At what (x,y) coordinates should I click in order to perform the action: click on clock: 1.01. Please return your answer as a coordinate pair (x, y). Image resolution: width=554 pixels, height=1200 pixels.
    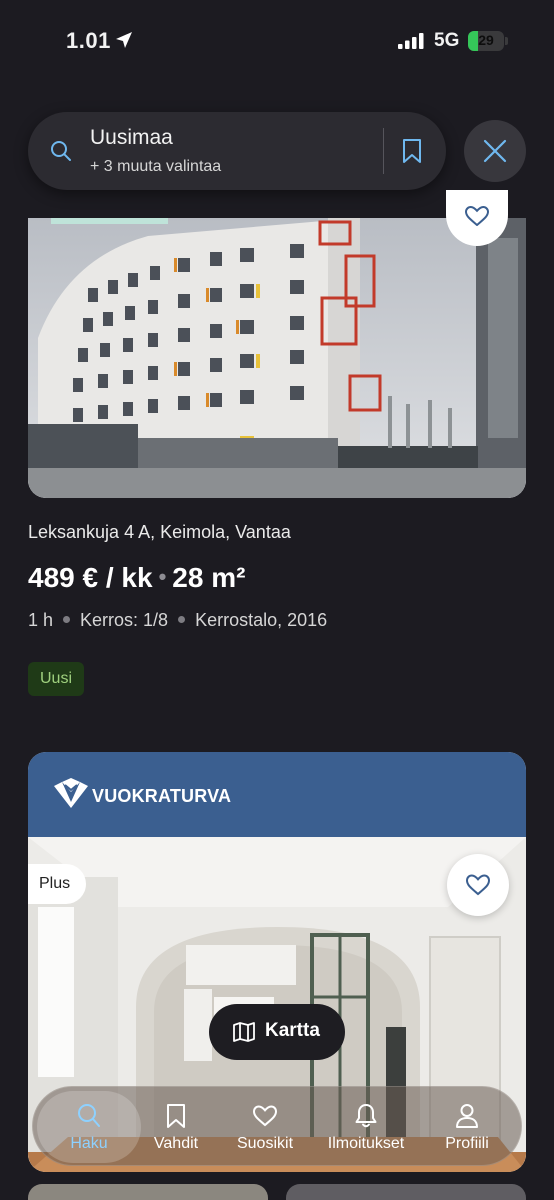
    Looking at the image, I should click on (88, 40).